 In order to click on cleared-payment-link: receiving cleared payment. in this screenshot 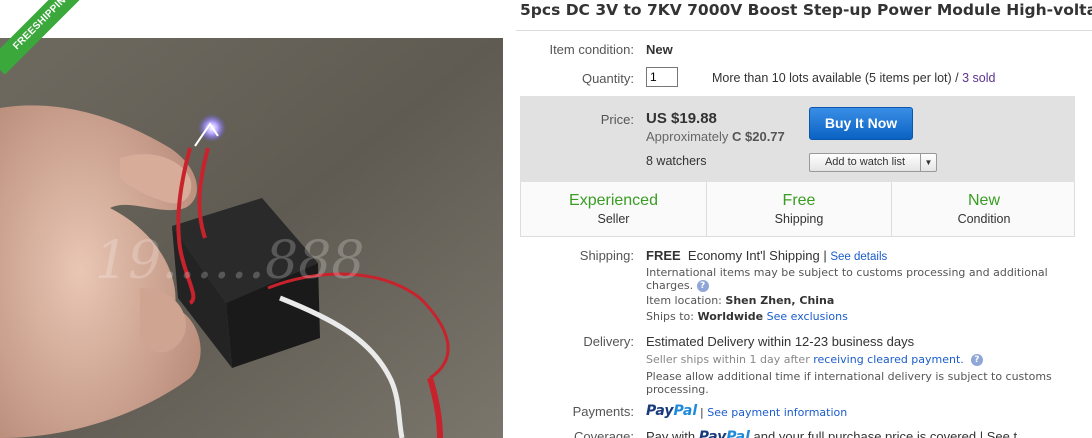, I will do `click(888, 359)`.